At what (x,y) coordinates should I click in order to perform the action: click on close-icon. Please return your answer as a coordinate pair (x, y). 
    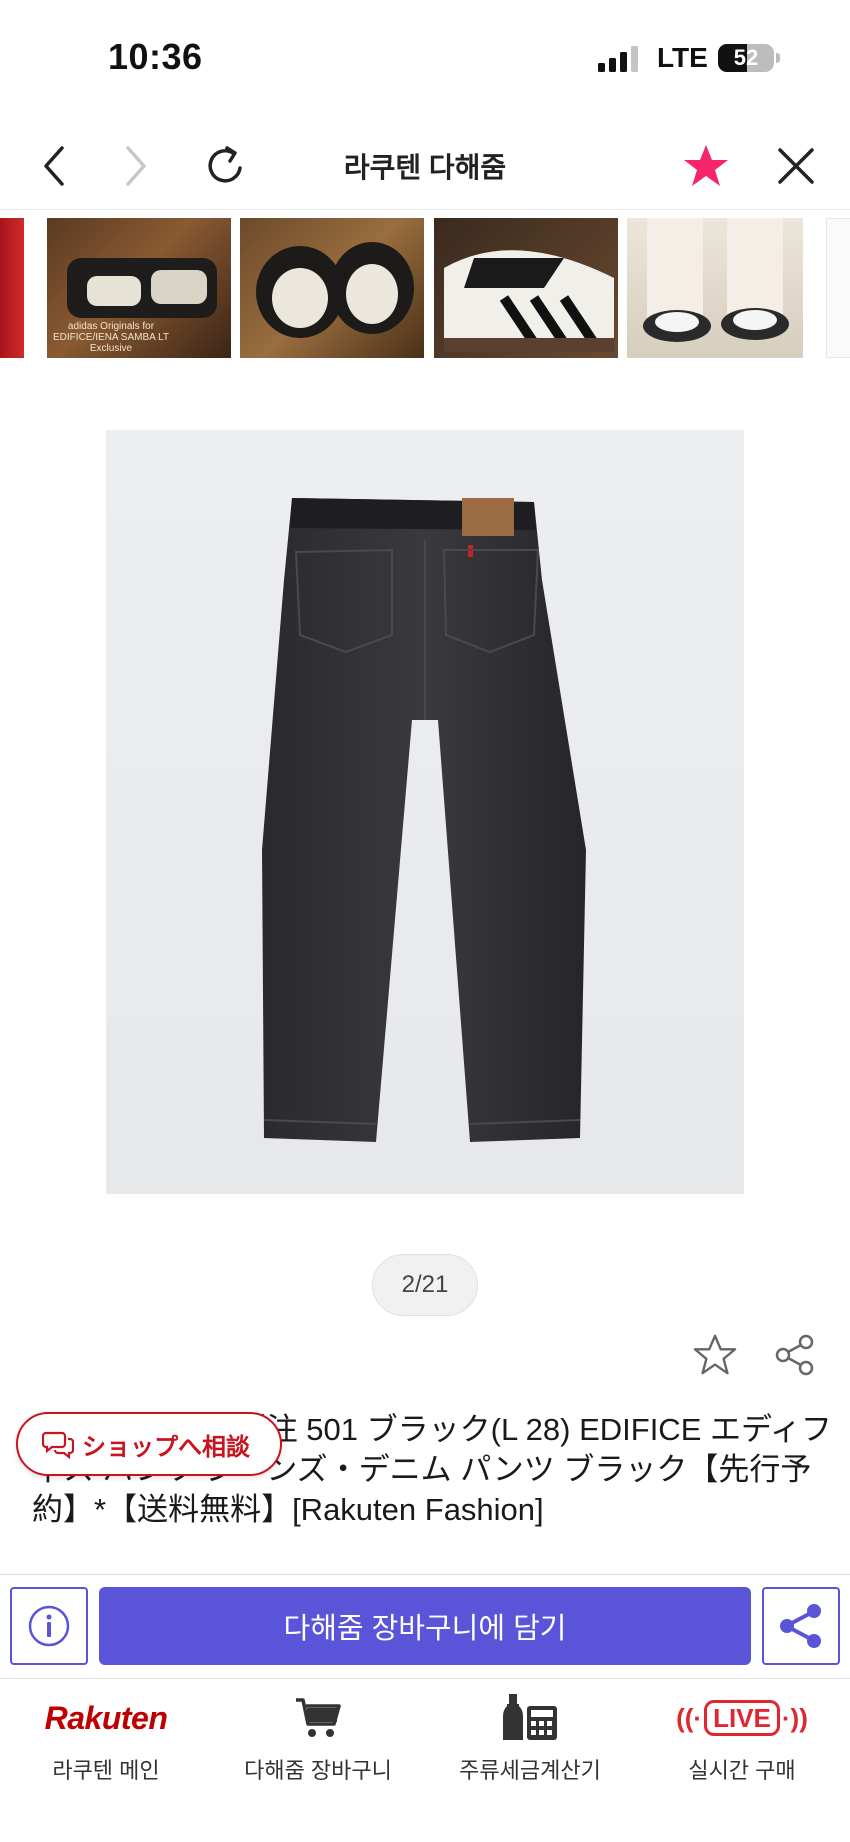
    Looking at the image, I should click on (796, 166).